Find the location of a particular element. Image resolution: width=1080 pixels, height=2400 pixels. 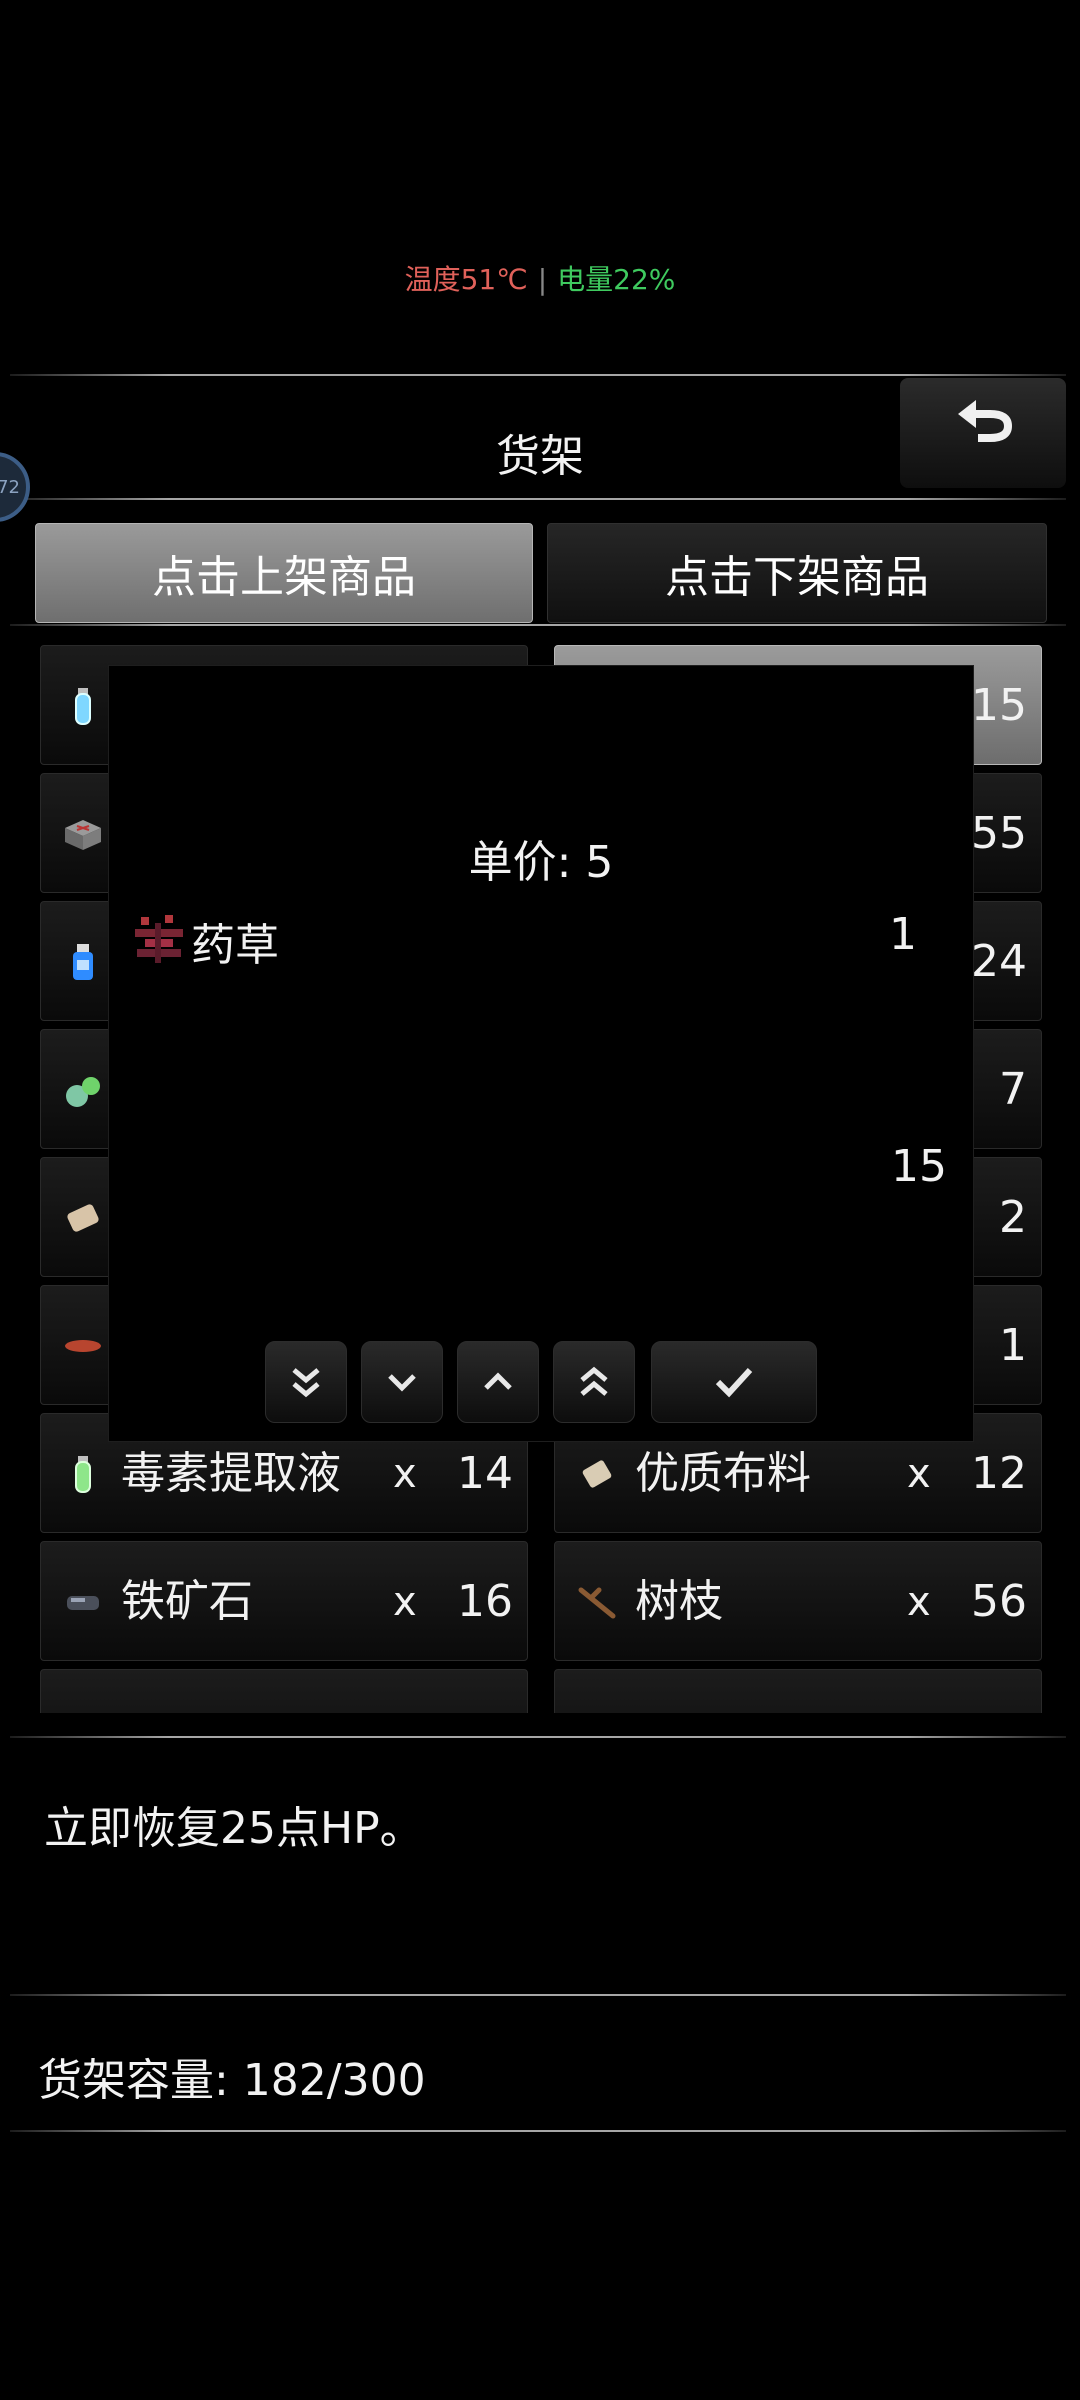

ore-block-icon is located at coordinates (83, 835).